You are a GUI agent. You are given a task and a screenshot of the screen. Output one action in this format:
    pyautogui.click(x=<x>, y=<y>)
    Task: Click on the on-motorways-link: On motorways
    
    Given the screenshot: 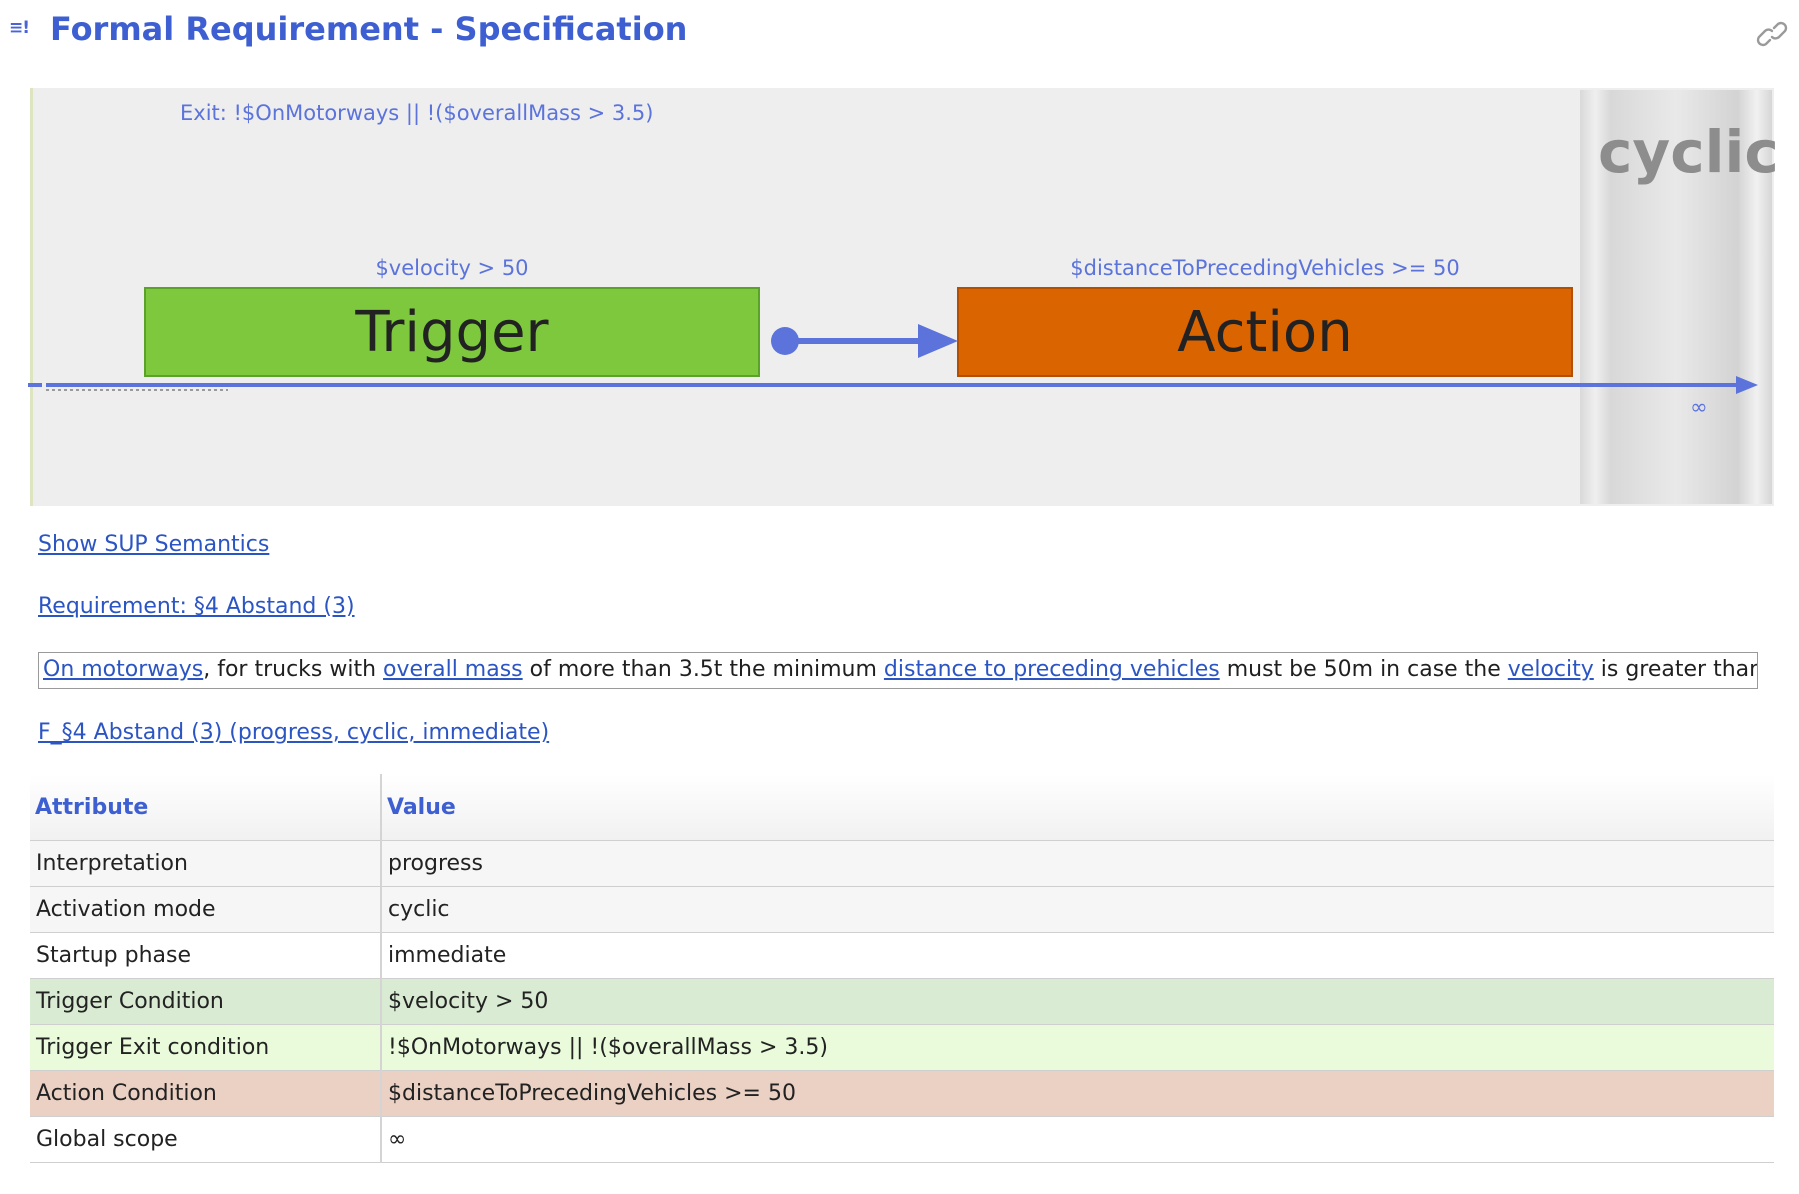 What is the action you would take?
    pyautogui.click(x=123, y=669)
    